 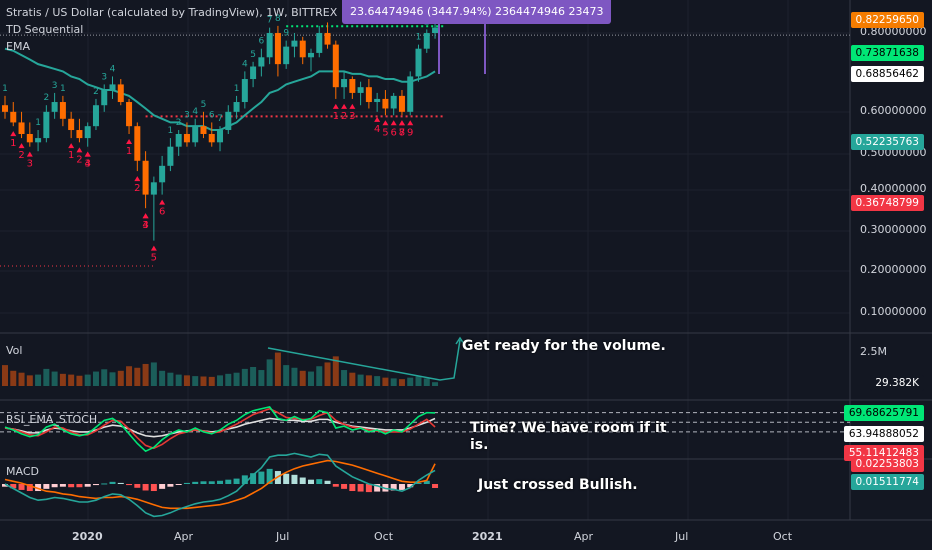 I want to click on td-buy-count: 6, so click(x=394, y=132).